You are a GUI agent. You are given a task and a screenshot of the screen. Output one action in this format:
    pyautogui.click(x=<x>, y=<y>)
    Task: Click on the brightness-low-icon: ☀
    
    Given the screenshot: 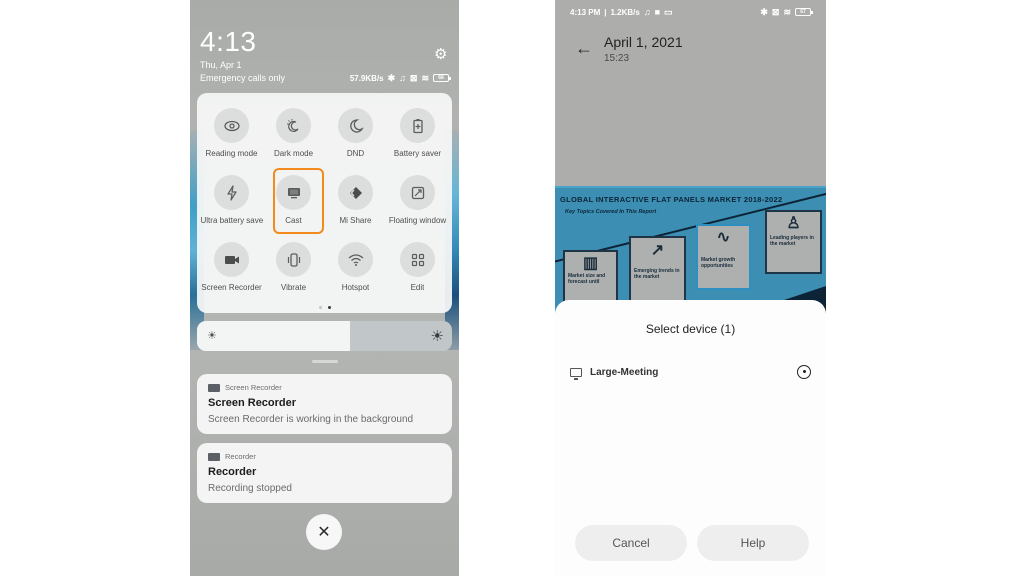 What is the action you would take?
    pyautogui.click(x=212, y=336)
    